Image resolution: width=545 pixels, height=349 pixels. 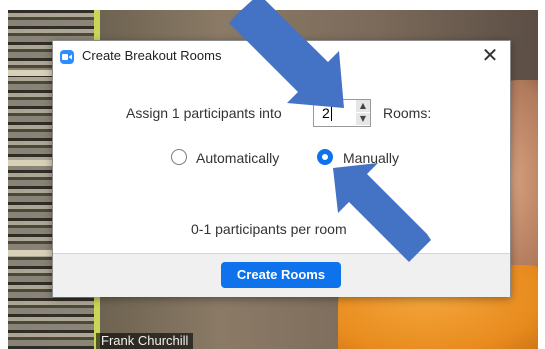 I want to click on arrow-pointing-to-manually, so click(x=382, y=212).